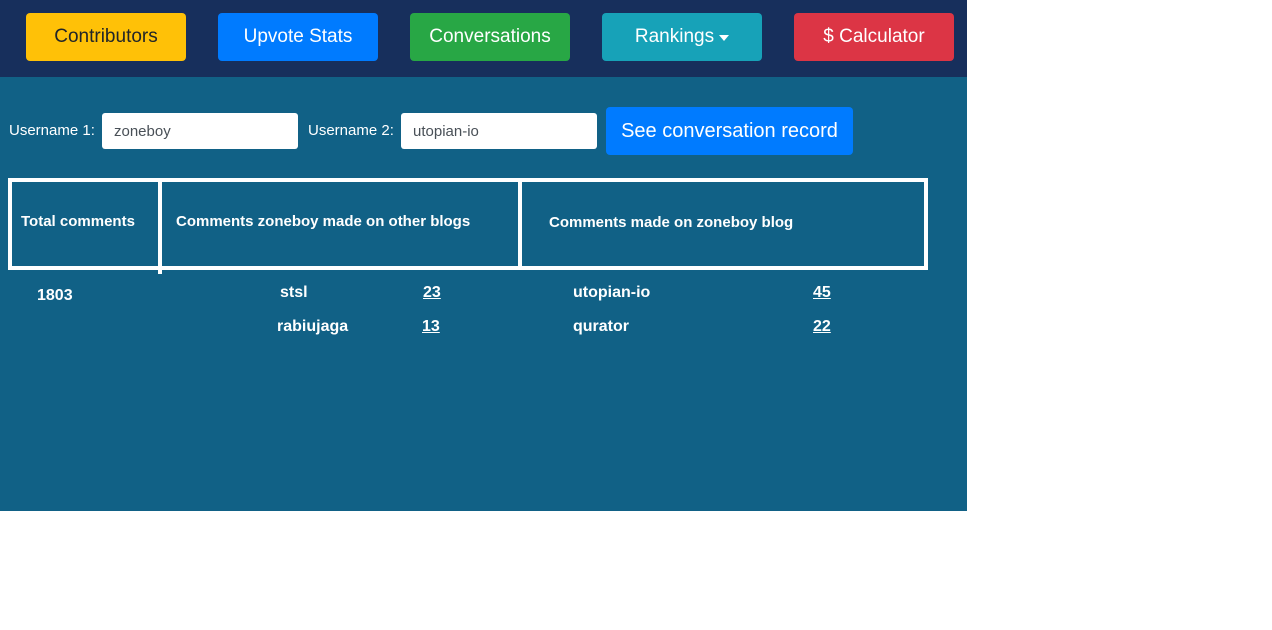  What do you see at coordinates (729, 131) in the screenshot?
I see `see-conversation-record-button: See conversation record` at bounding box center [729, 131].